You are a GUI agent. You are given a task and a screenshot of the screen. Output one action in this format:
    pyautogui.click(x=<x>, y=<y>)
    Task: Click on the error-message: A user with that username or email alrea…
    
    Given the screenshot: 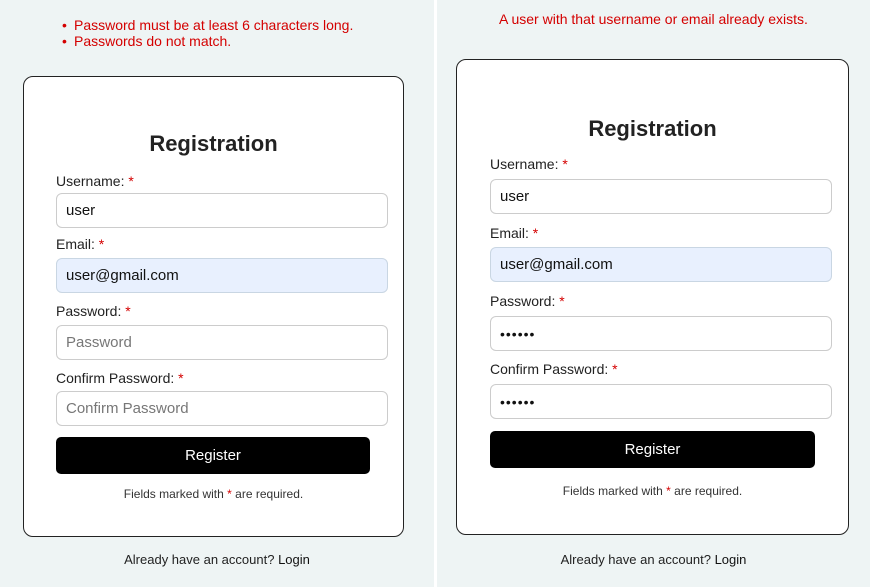 What is the action you would take?
    pyautogui.click(x=653, y=19)
    